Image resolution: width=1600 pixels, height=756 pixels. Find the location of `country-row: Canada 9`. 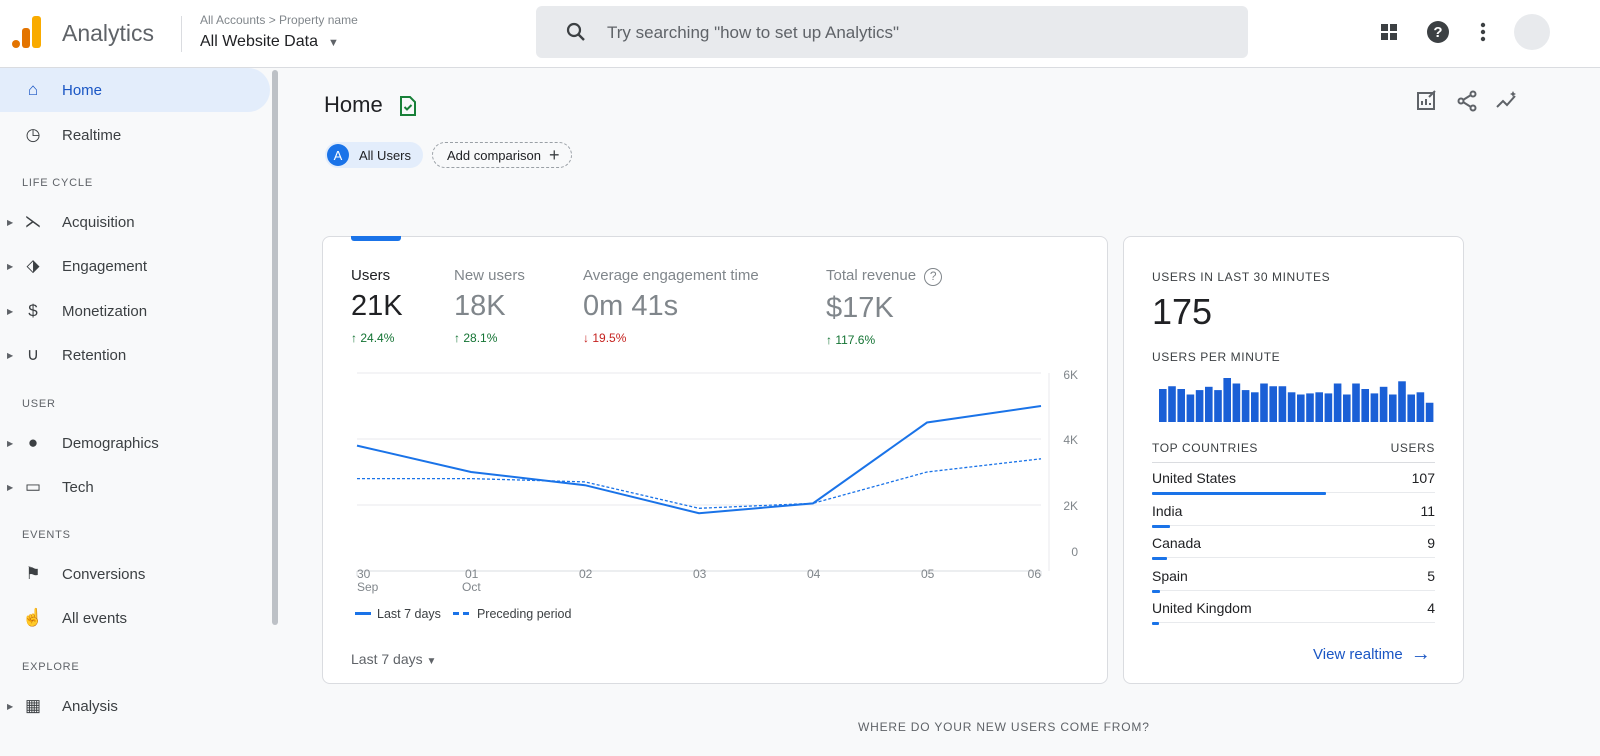

country-row: Canada 9 is located at coordinates (1293, 547).